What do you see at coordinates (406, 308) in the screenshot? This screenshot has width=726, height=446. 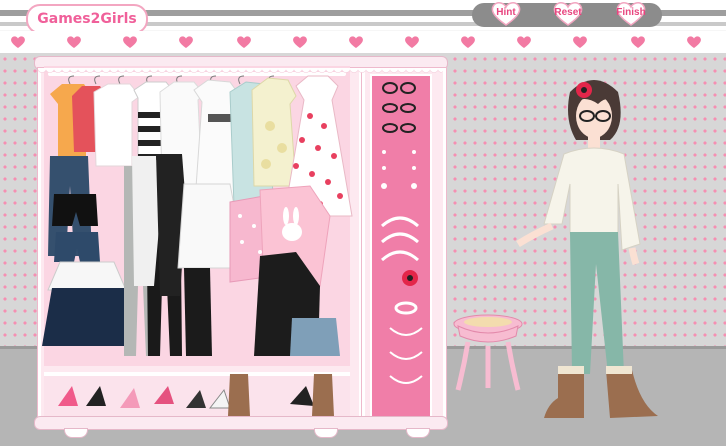 I see `accessory-bracelet` at bounding box center [406, 308].